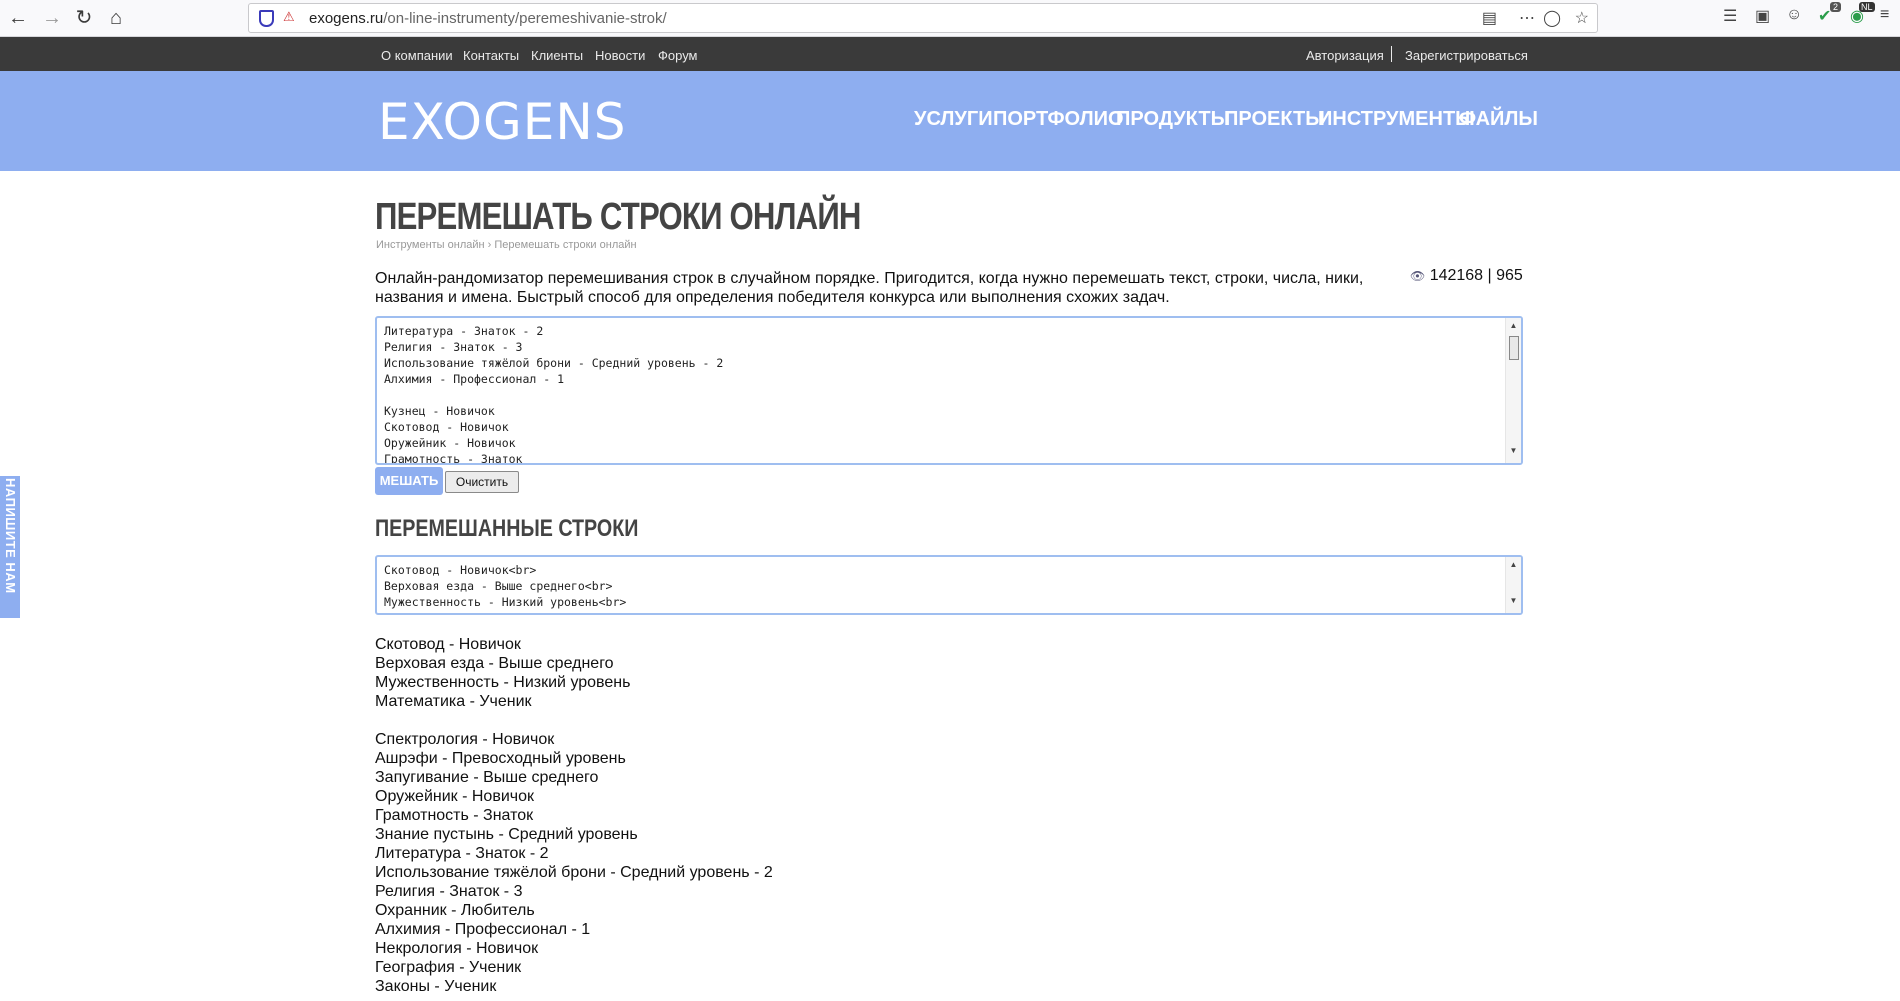  I want to click on nav-products: ПРОДУКТЫ, so click(1173, 119).